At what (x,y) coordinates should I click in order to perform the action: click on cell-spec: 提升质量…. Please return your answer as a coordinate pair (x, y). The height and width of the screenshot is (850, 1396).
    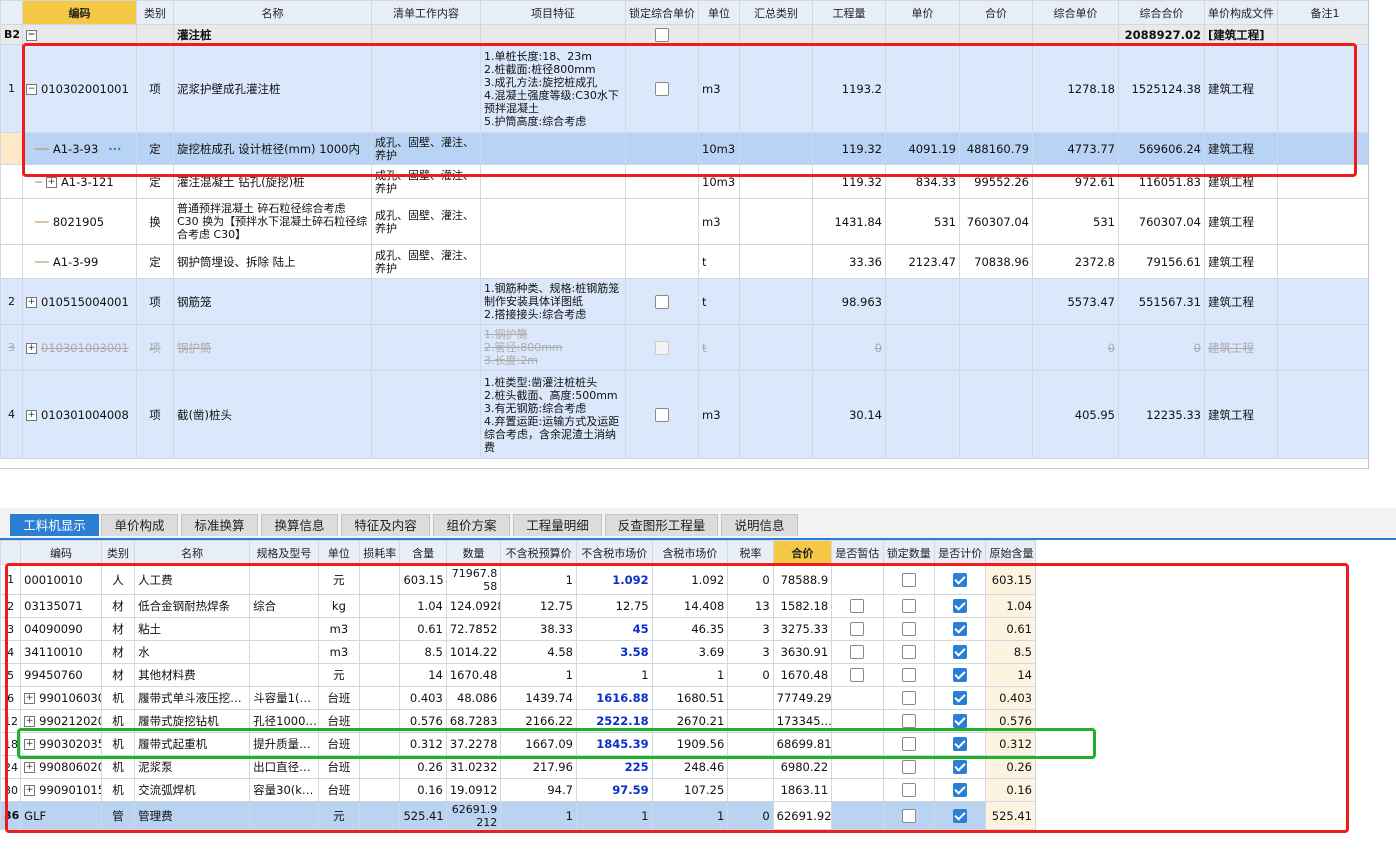
    Looking at the image, I should click on (284, 744).